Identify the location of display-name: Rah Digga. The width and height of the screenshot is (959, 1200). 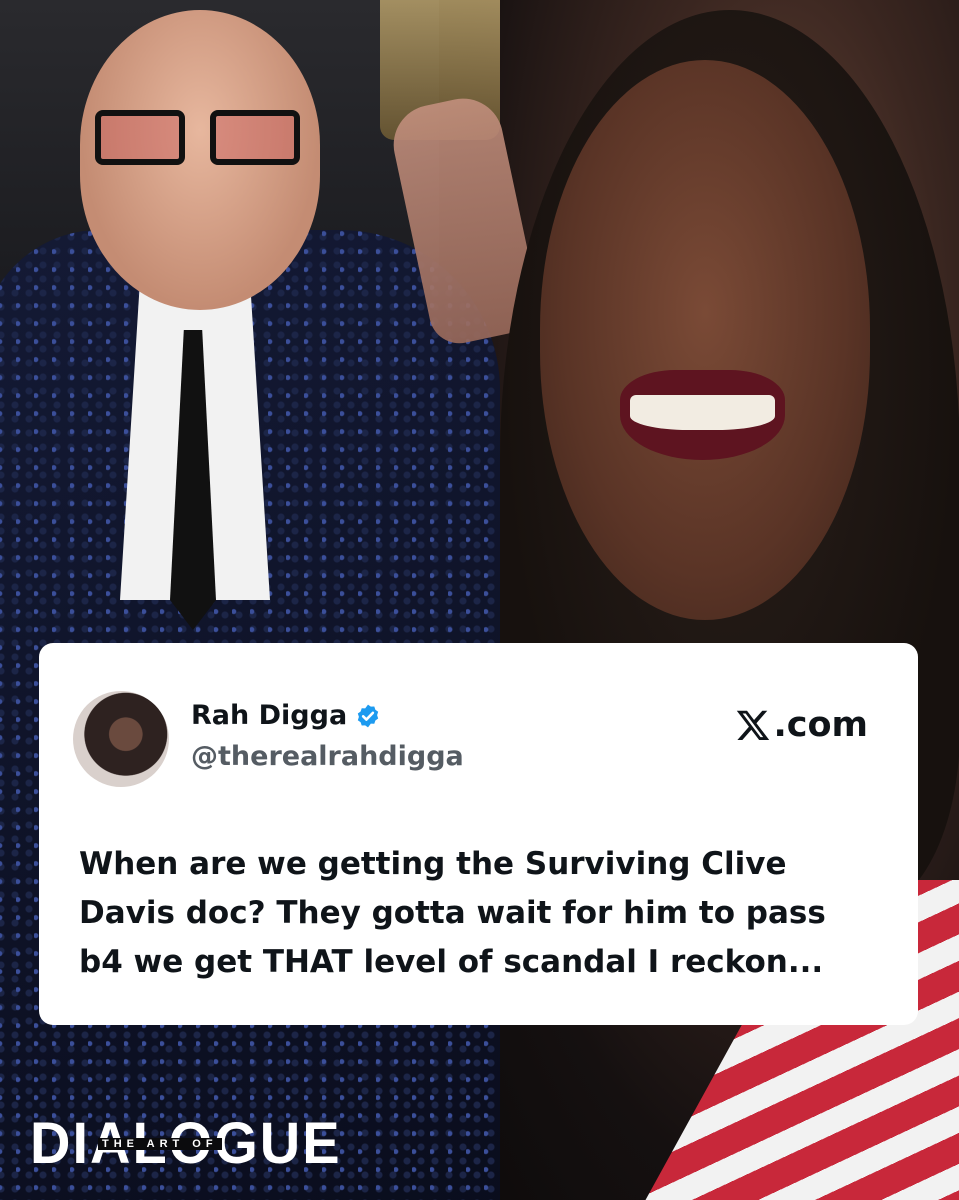
(269, 715).